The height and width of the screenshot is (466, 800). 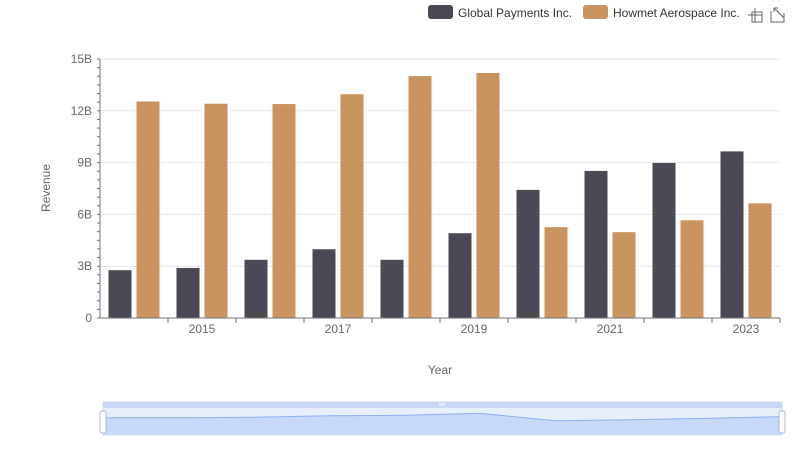 What do you see at coordinates (440, 370) in the screenshot?
I see `x-axis-title: Year` at bounding box center [440, 370].